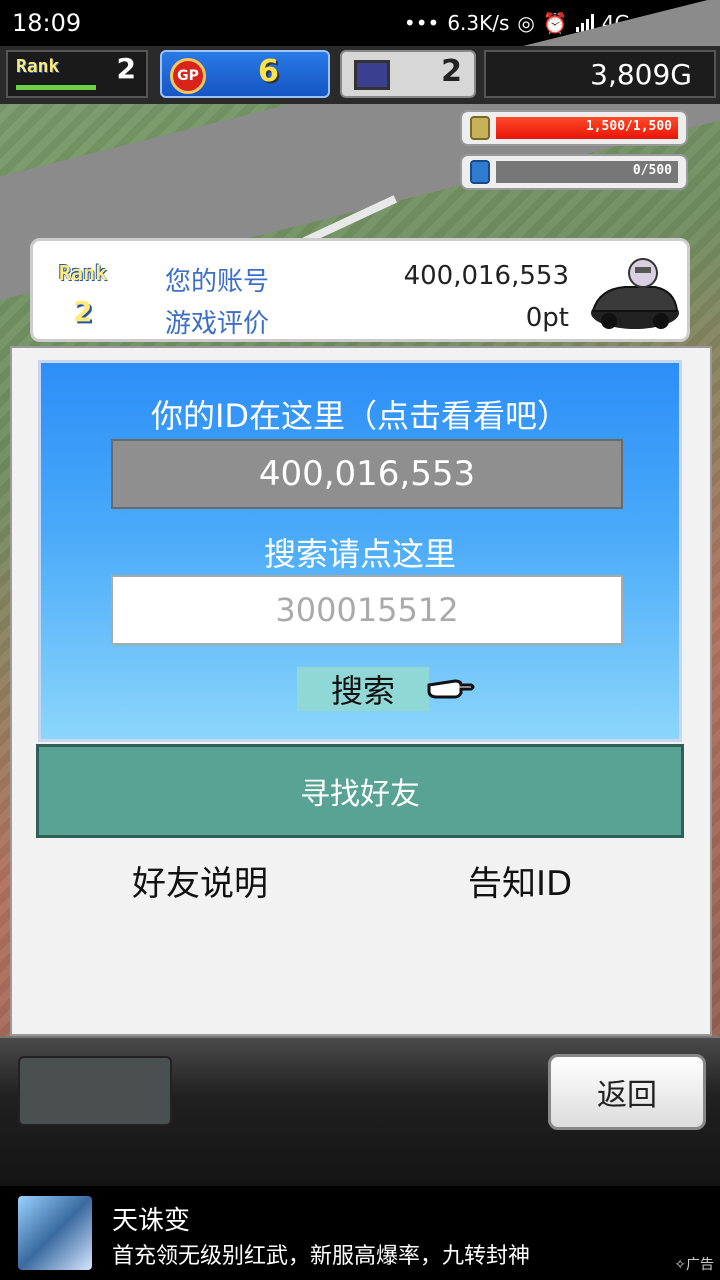  I want to click on ad-thumbnail, so click(55, 1233).